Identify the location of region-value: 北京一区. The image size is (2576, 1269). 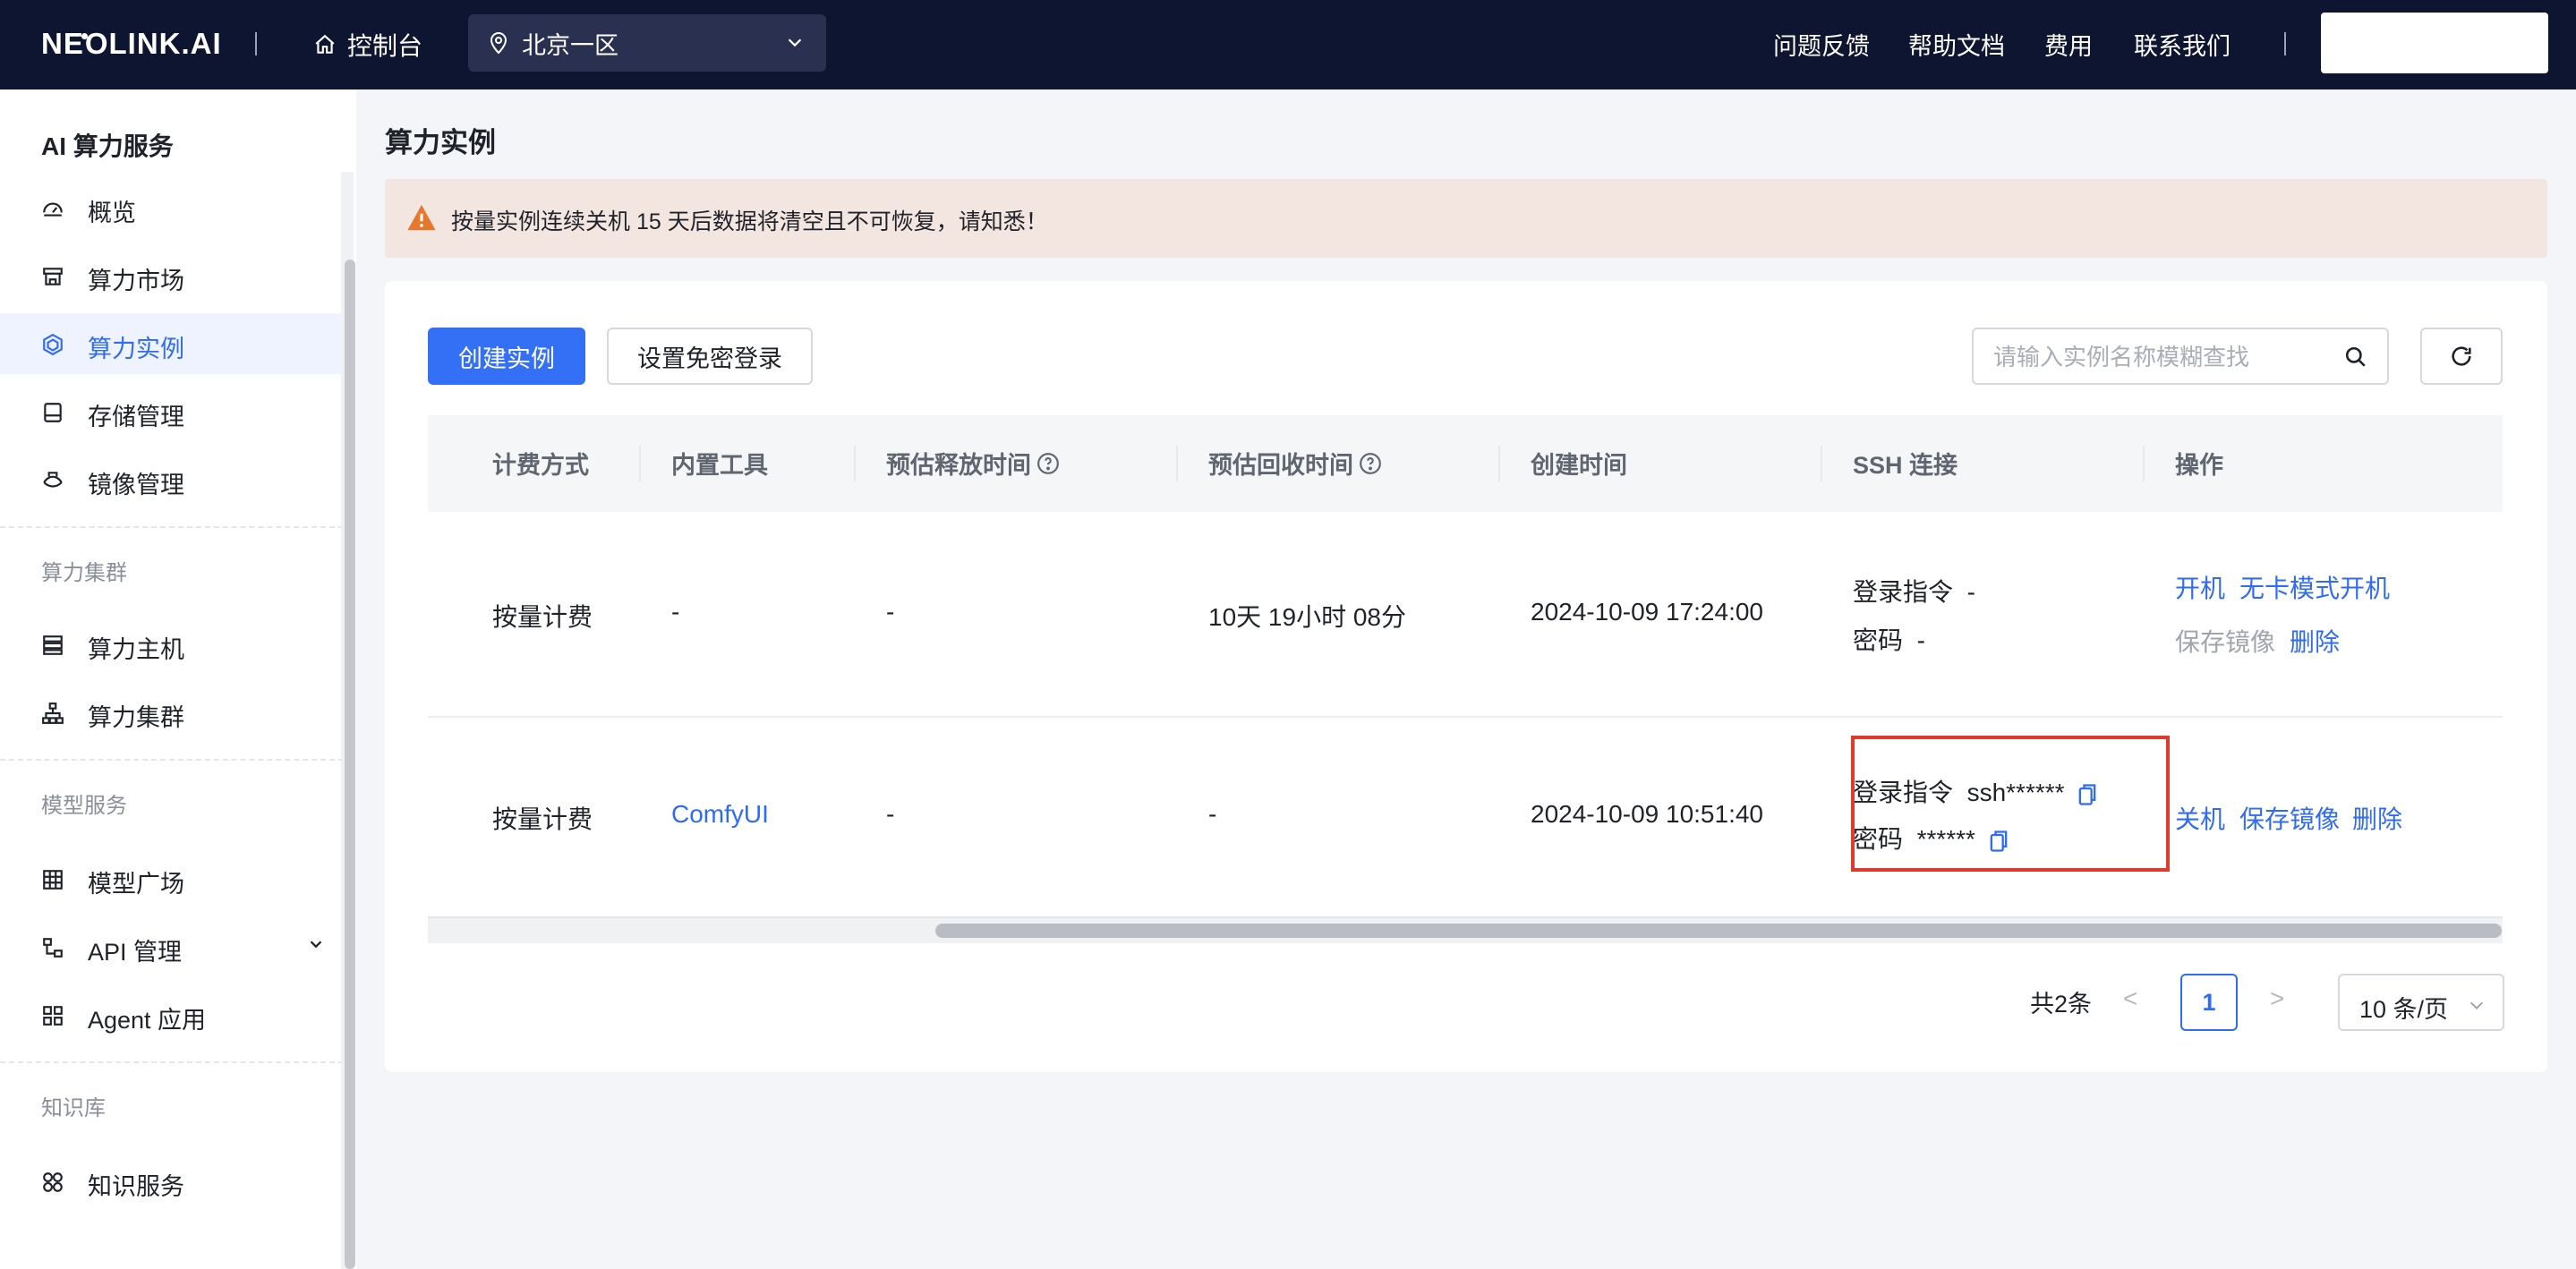
(570, 45).